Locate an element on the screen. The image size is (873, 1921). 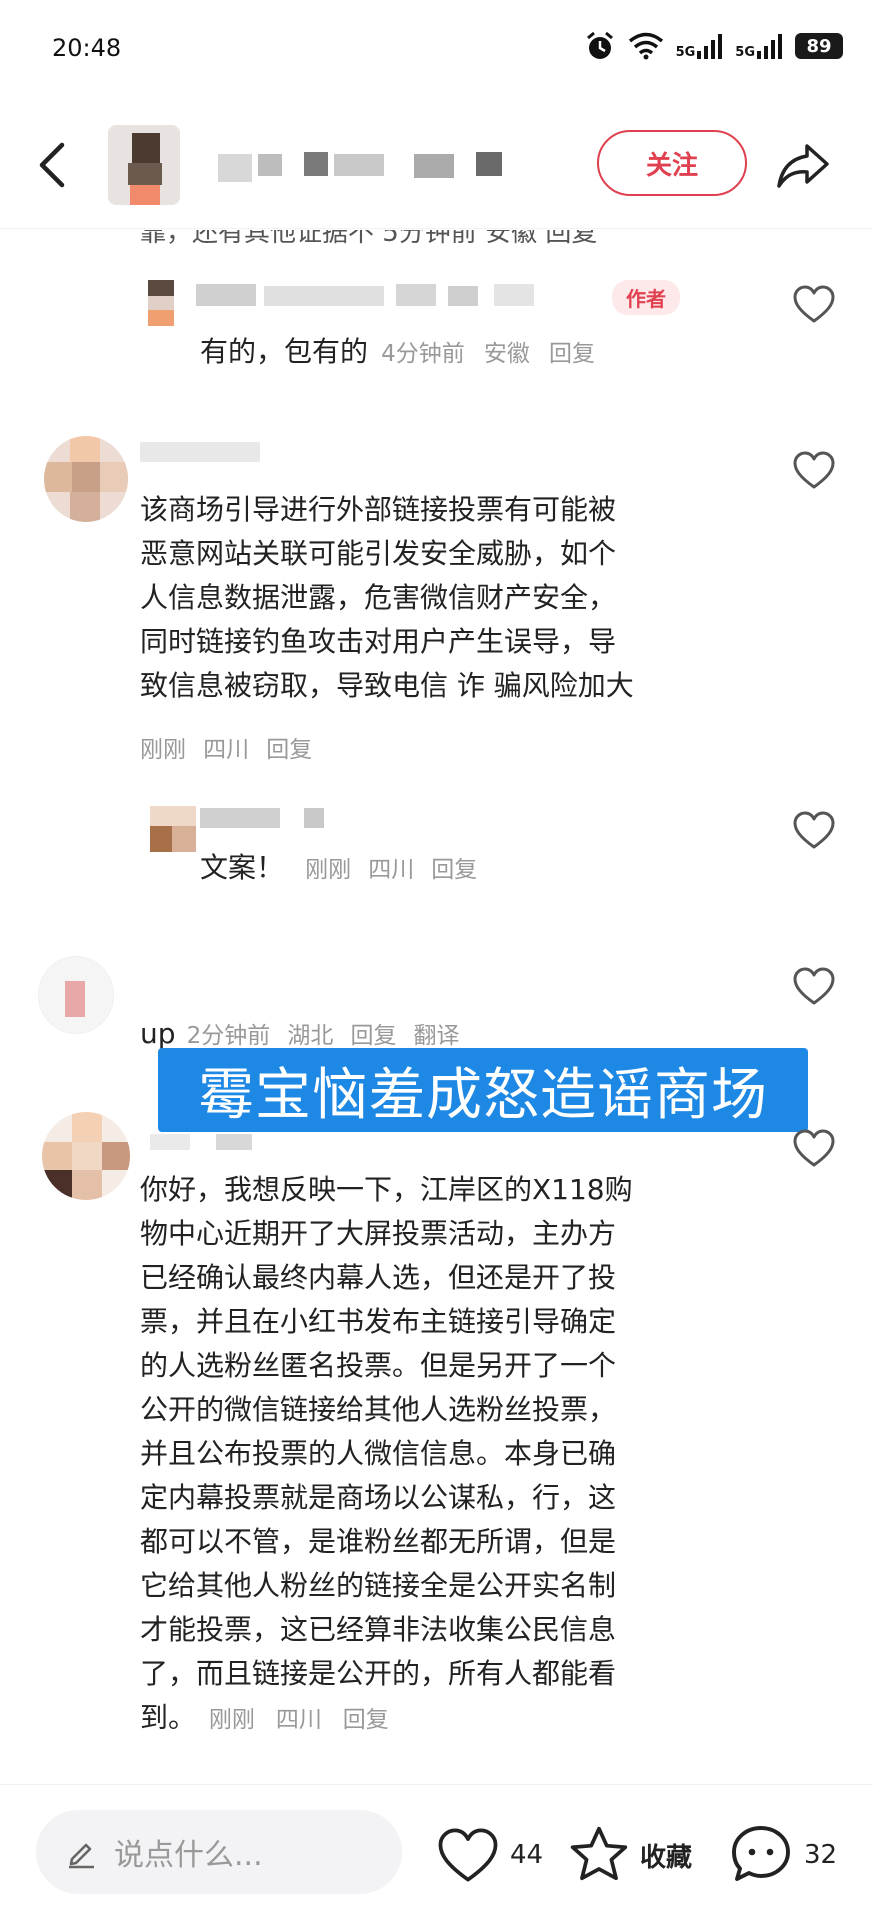
chevron-left-icon is located at coordinates (52, 165).